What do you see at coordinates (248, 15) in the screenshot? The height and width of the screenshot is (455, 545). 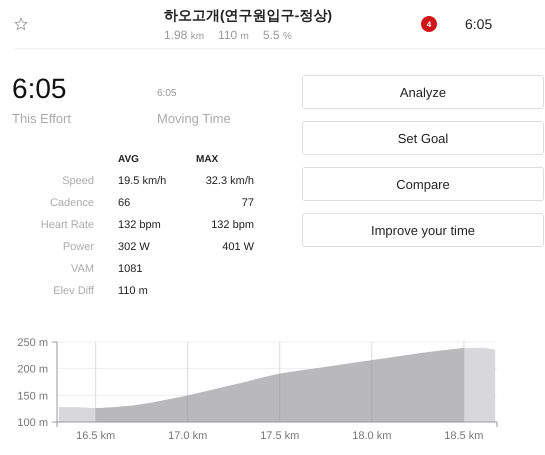 I see `segment-title: 하오고개(연구원입구-정상)` at bounding box center [248, 15].